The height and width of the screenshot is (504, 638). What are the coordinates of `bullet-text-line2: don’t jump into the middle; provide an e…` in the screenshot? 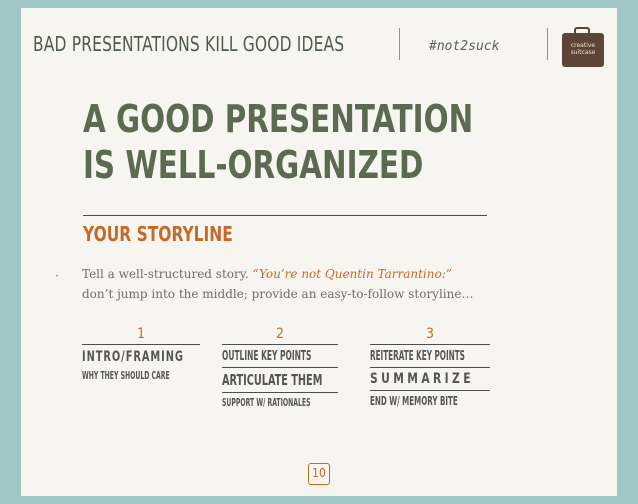 It's located at (278, 294).